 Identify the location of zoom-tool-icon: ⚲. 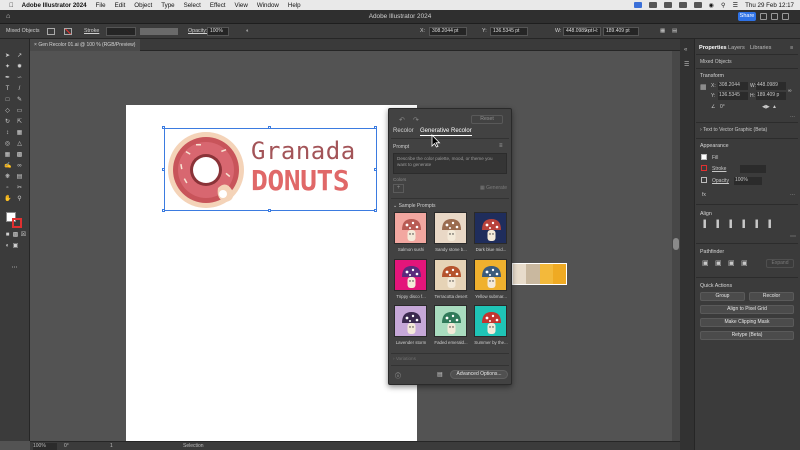
(19, 199).